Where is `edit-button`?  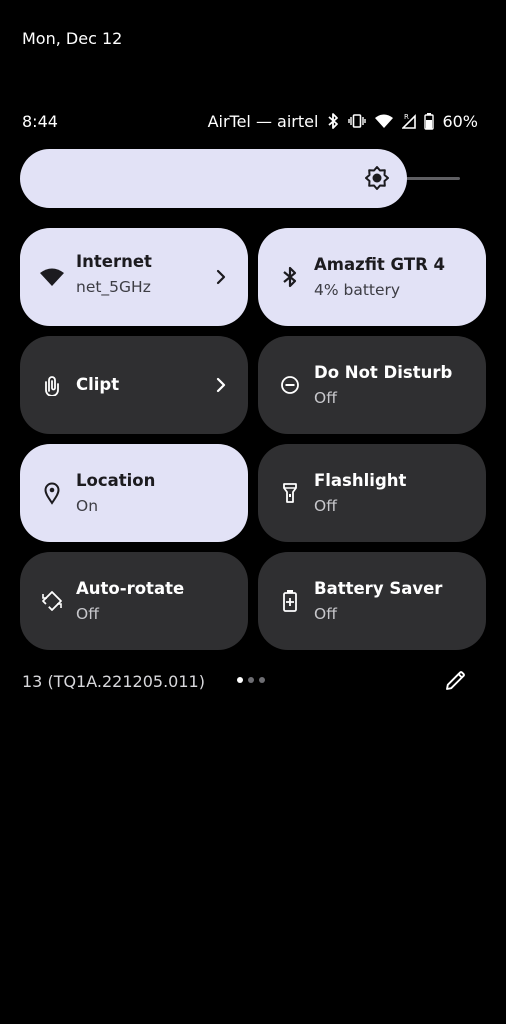 edit-button is located at coordinates (455, 681).